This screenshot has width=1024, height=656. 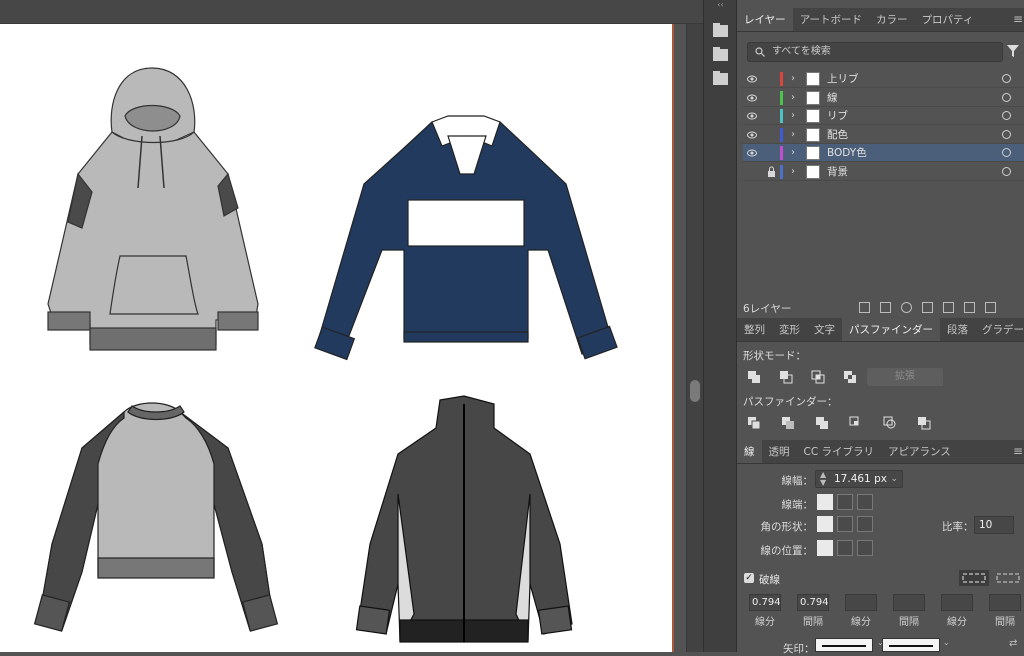 What do you see at coordinates (865, 524) in the screenshot?
I see `bevel-join-button` at bounding box center [865, 524].